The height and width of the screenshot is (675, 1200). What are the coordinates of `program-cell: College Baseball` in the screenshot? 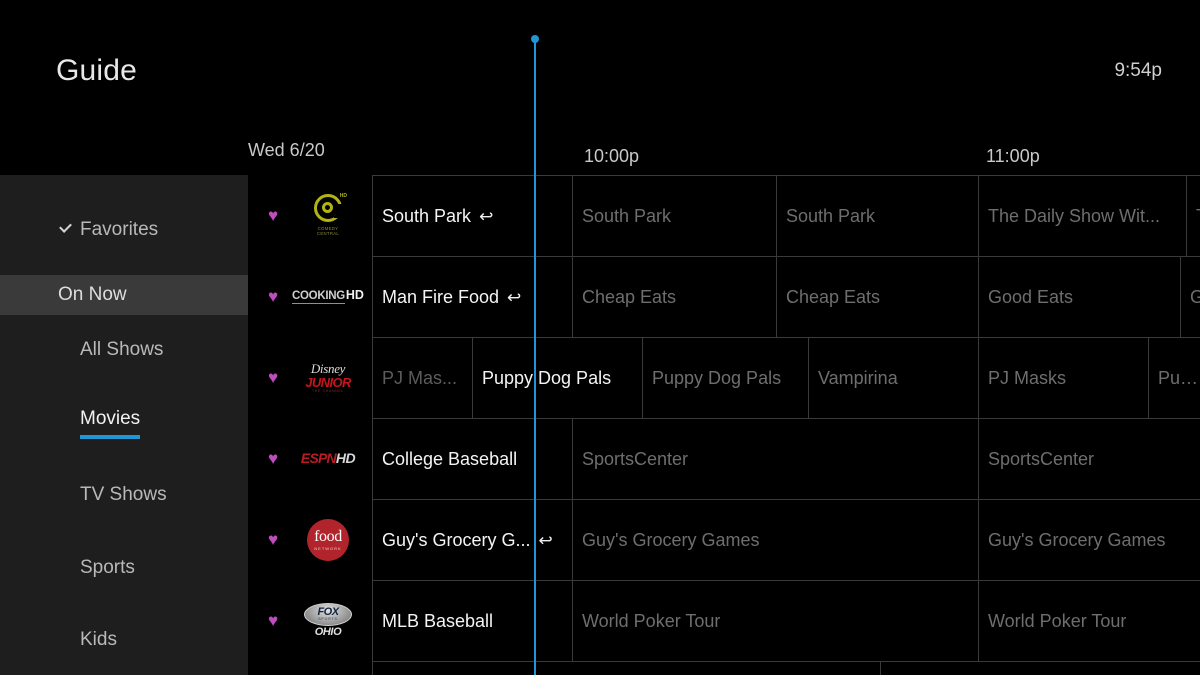 It's located at (472, 459).